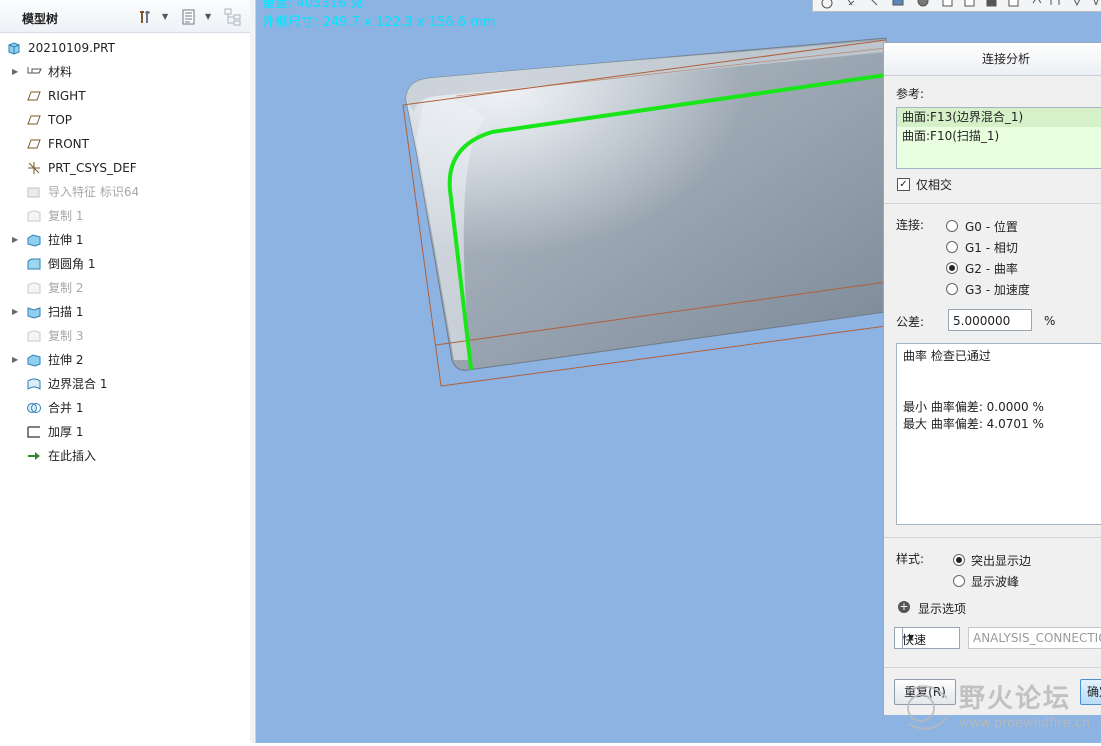 The width and height of the screenshot is (1101, 746). I want to click on tree-item: RIGHT, so click(125, 96).